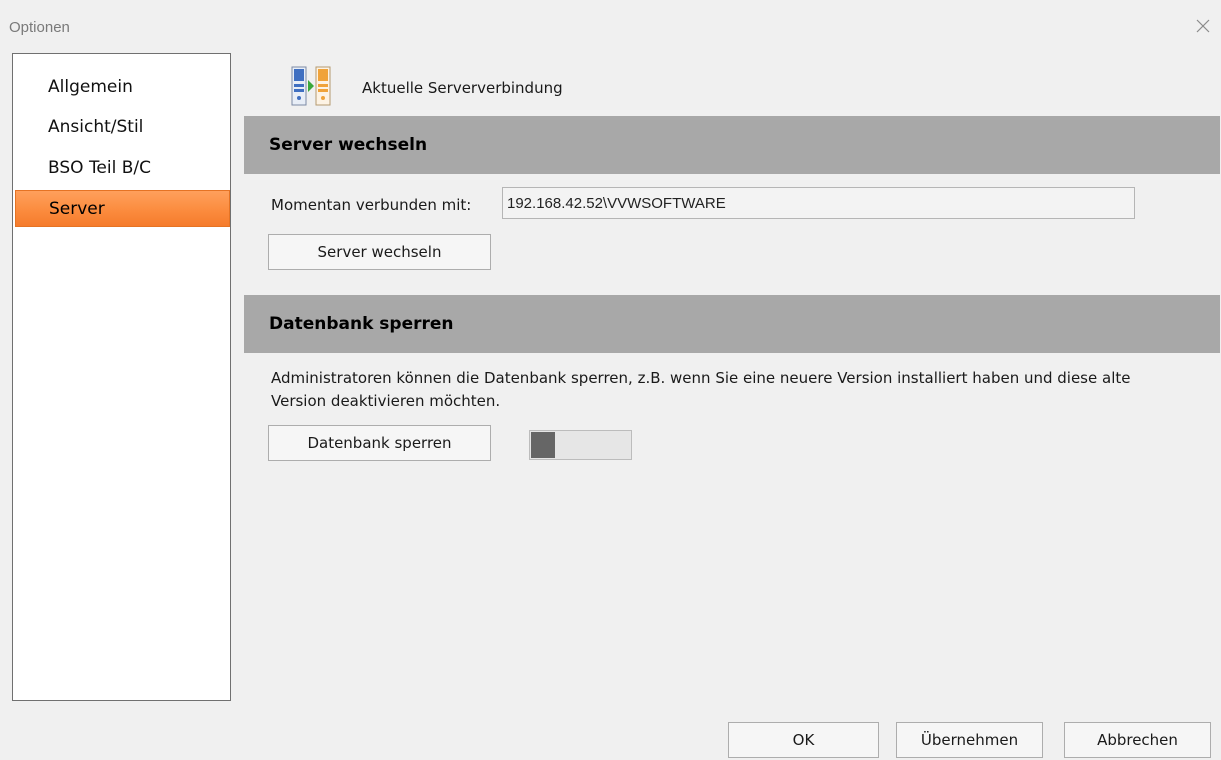  I want to click on db-section-header: Datenbank sperren, so click(732, 324).